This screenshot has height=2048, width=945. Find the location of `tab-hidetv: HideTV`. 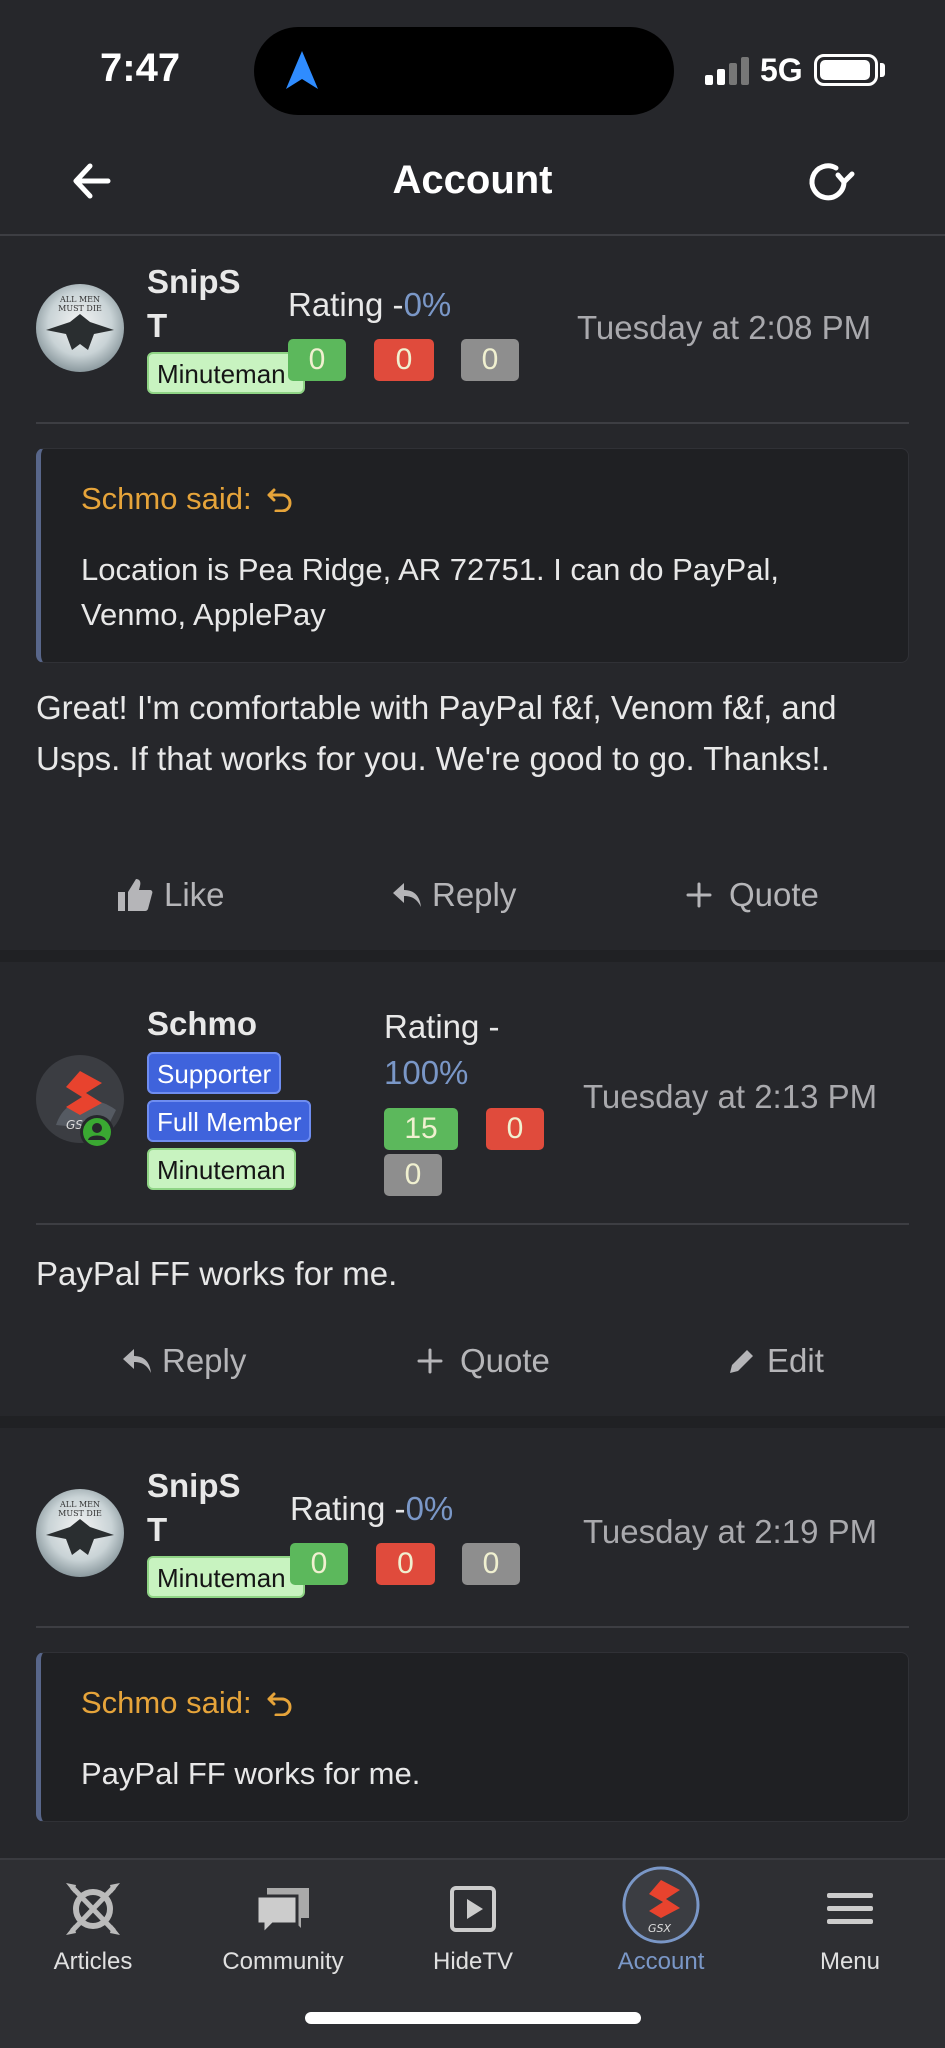

tab-hidetv: HideTV is located at coordinates (473, 1927).